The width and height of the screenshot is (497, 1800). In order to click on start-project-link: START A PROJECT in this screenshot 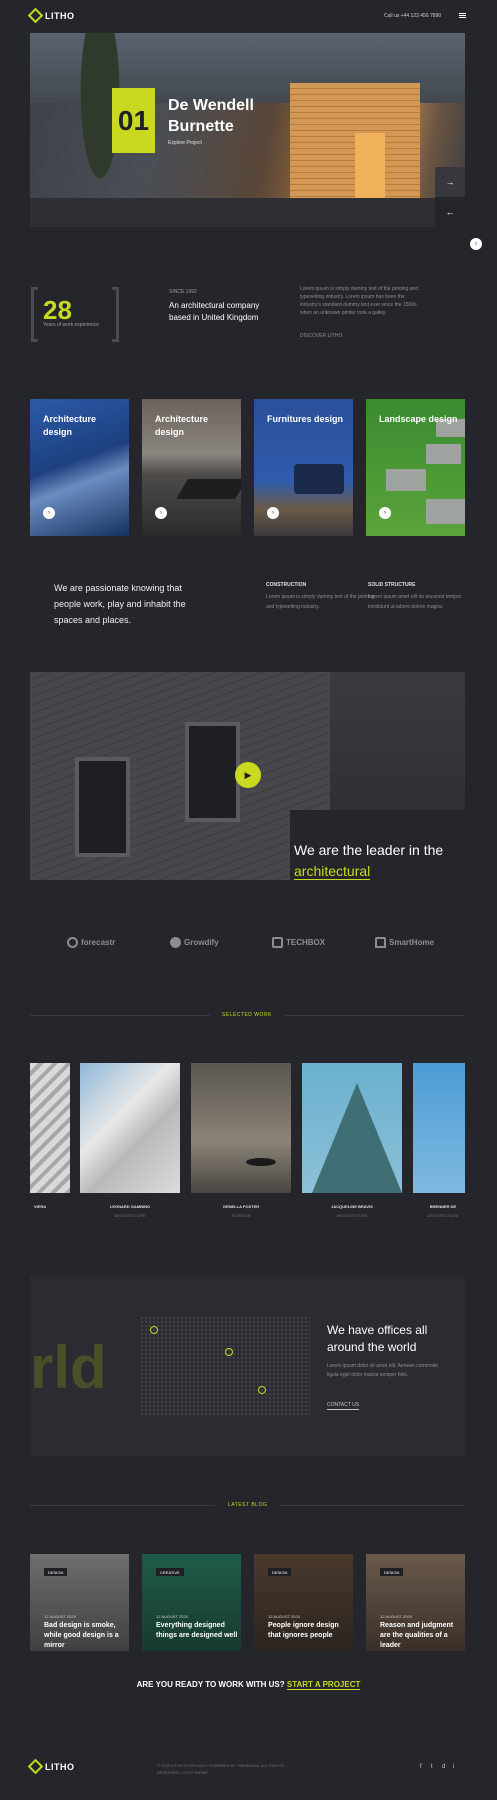, I will do `click(323, 1685)`.